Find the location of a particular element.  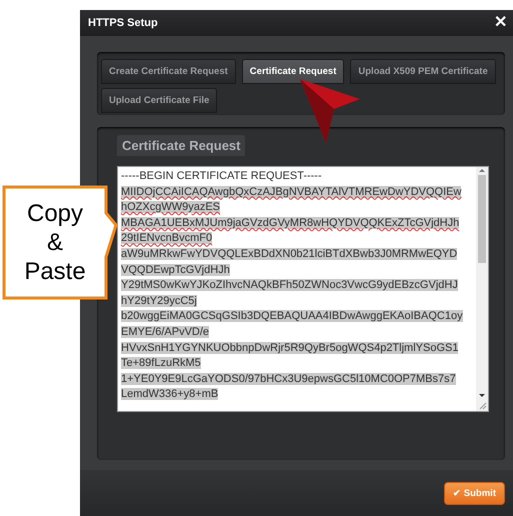

close-button: ✕ is located at coordinates (500, 23).